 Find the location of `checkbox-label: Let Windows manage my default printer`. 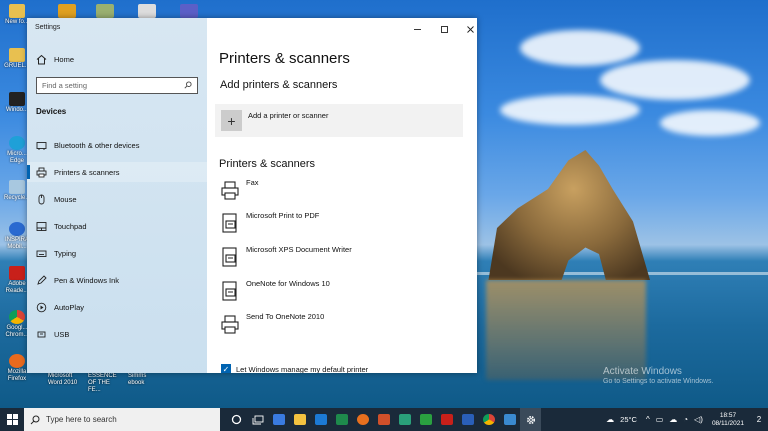

checkbox-label: Let Windows manage my default printer is located at coordinates (302, 369).